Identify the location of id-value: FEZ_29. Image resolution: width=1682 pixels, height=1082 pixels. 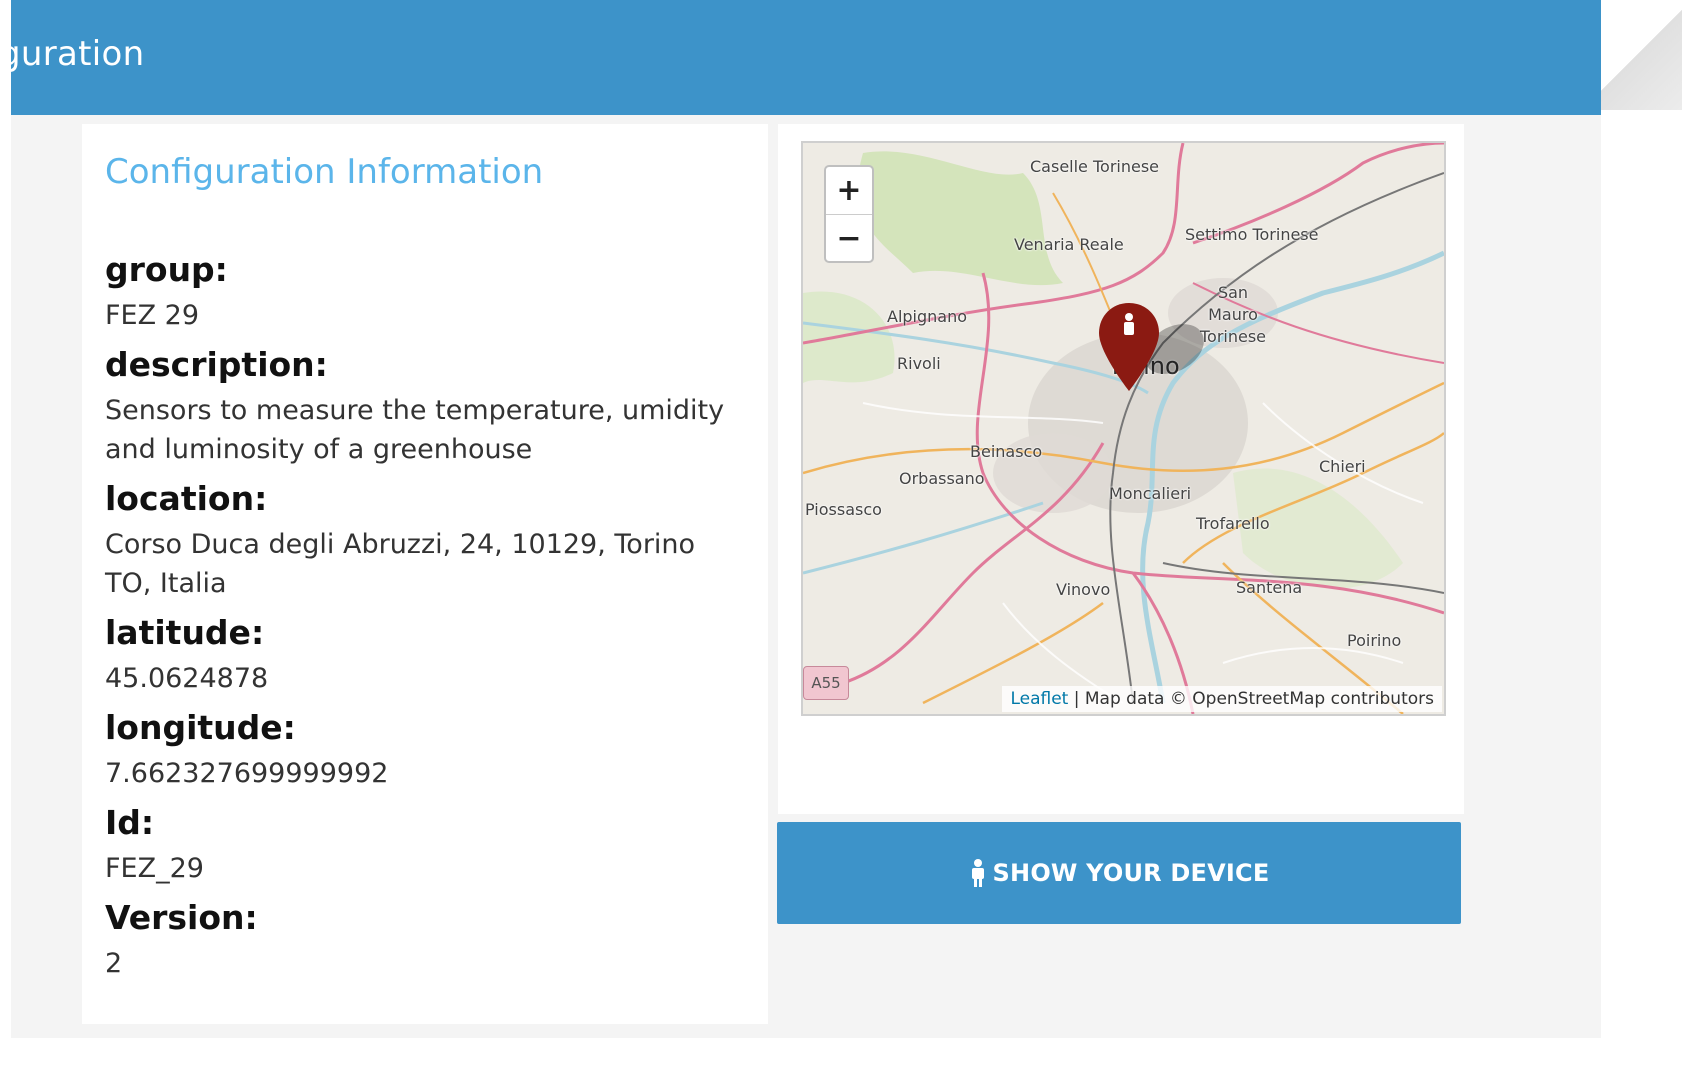
(154, 868).